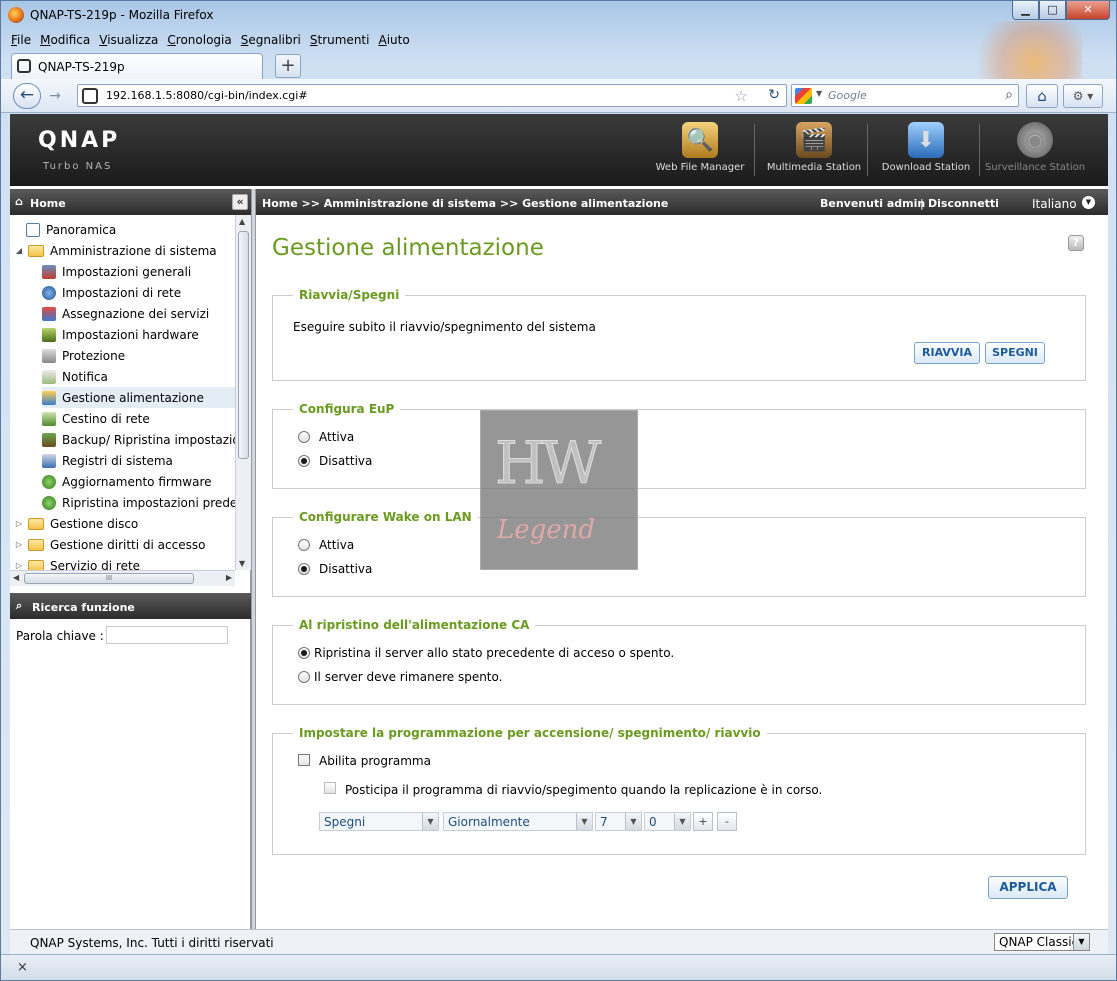 This screenshot has height=981, width=1117. Describe the element at coordinates (21, 42) in the screenshot. I see `menu-file: File` at that location.